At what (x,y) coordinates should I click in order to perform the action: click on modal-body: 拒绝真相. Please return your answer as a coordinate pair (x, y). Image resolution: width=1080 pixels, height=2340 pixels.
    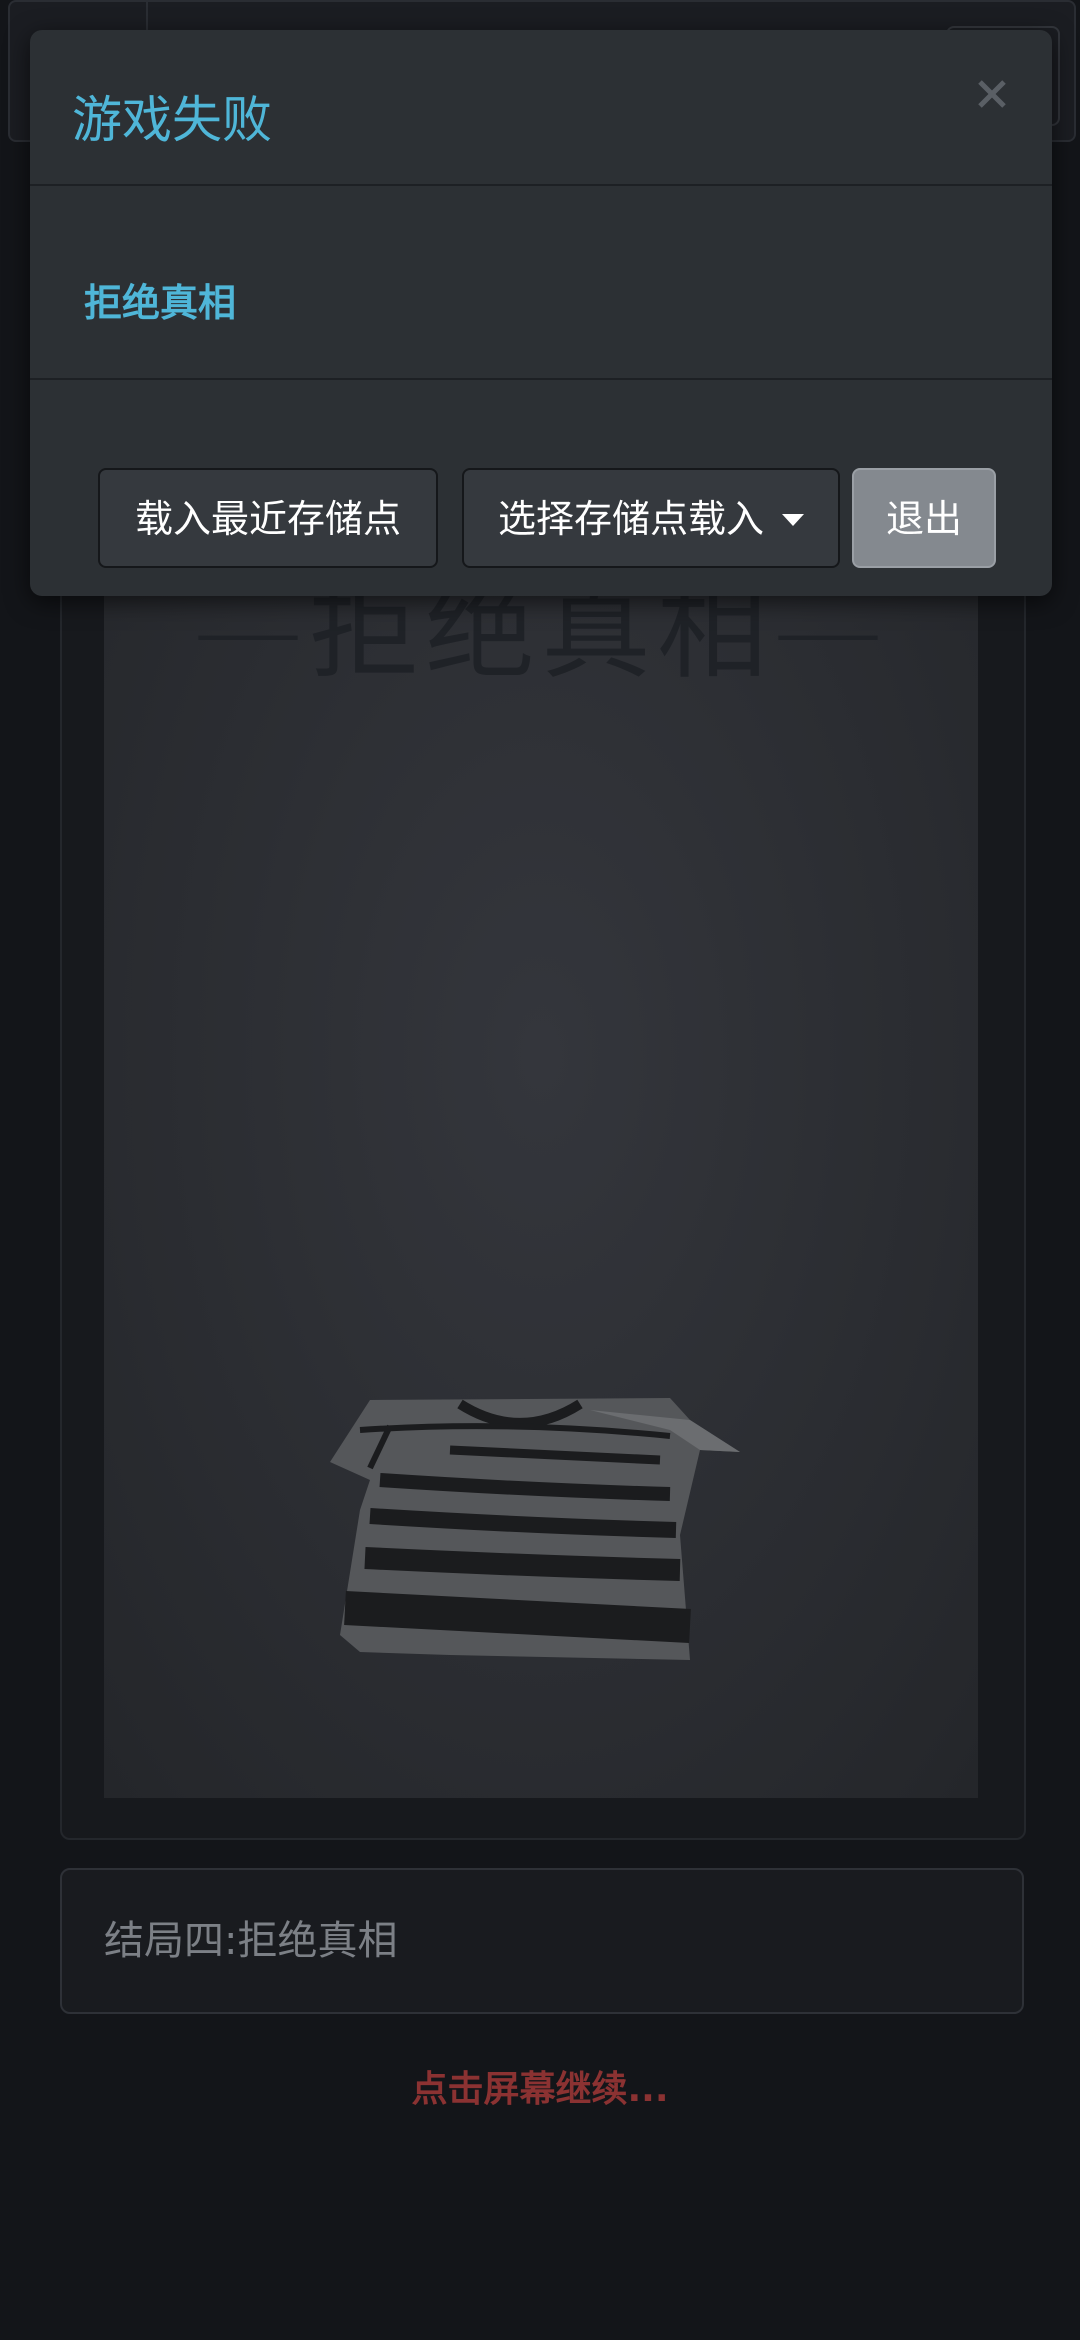
    Looking at the image, I should click on (541, 283).